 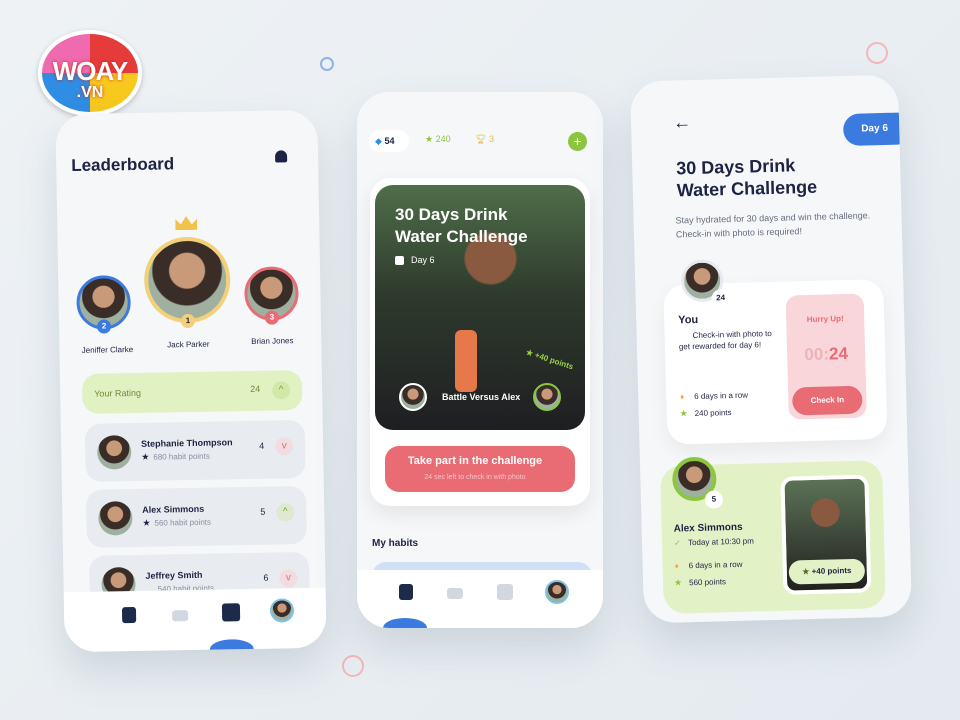 I want to click on trophies-stat: 🏆︎ 3, so click(x=484, y=139).